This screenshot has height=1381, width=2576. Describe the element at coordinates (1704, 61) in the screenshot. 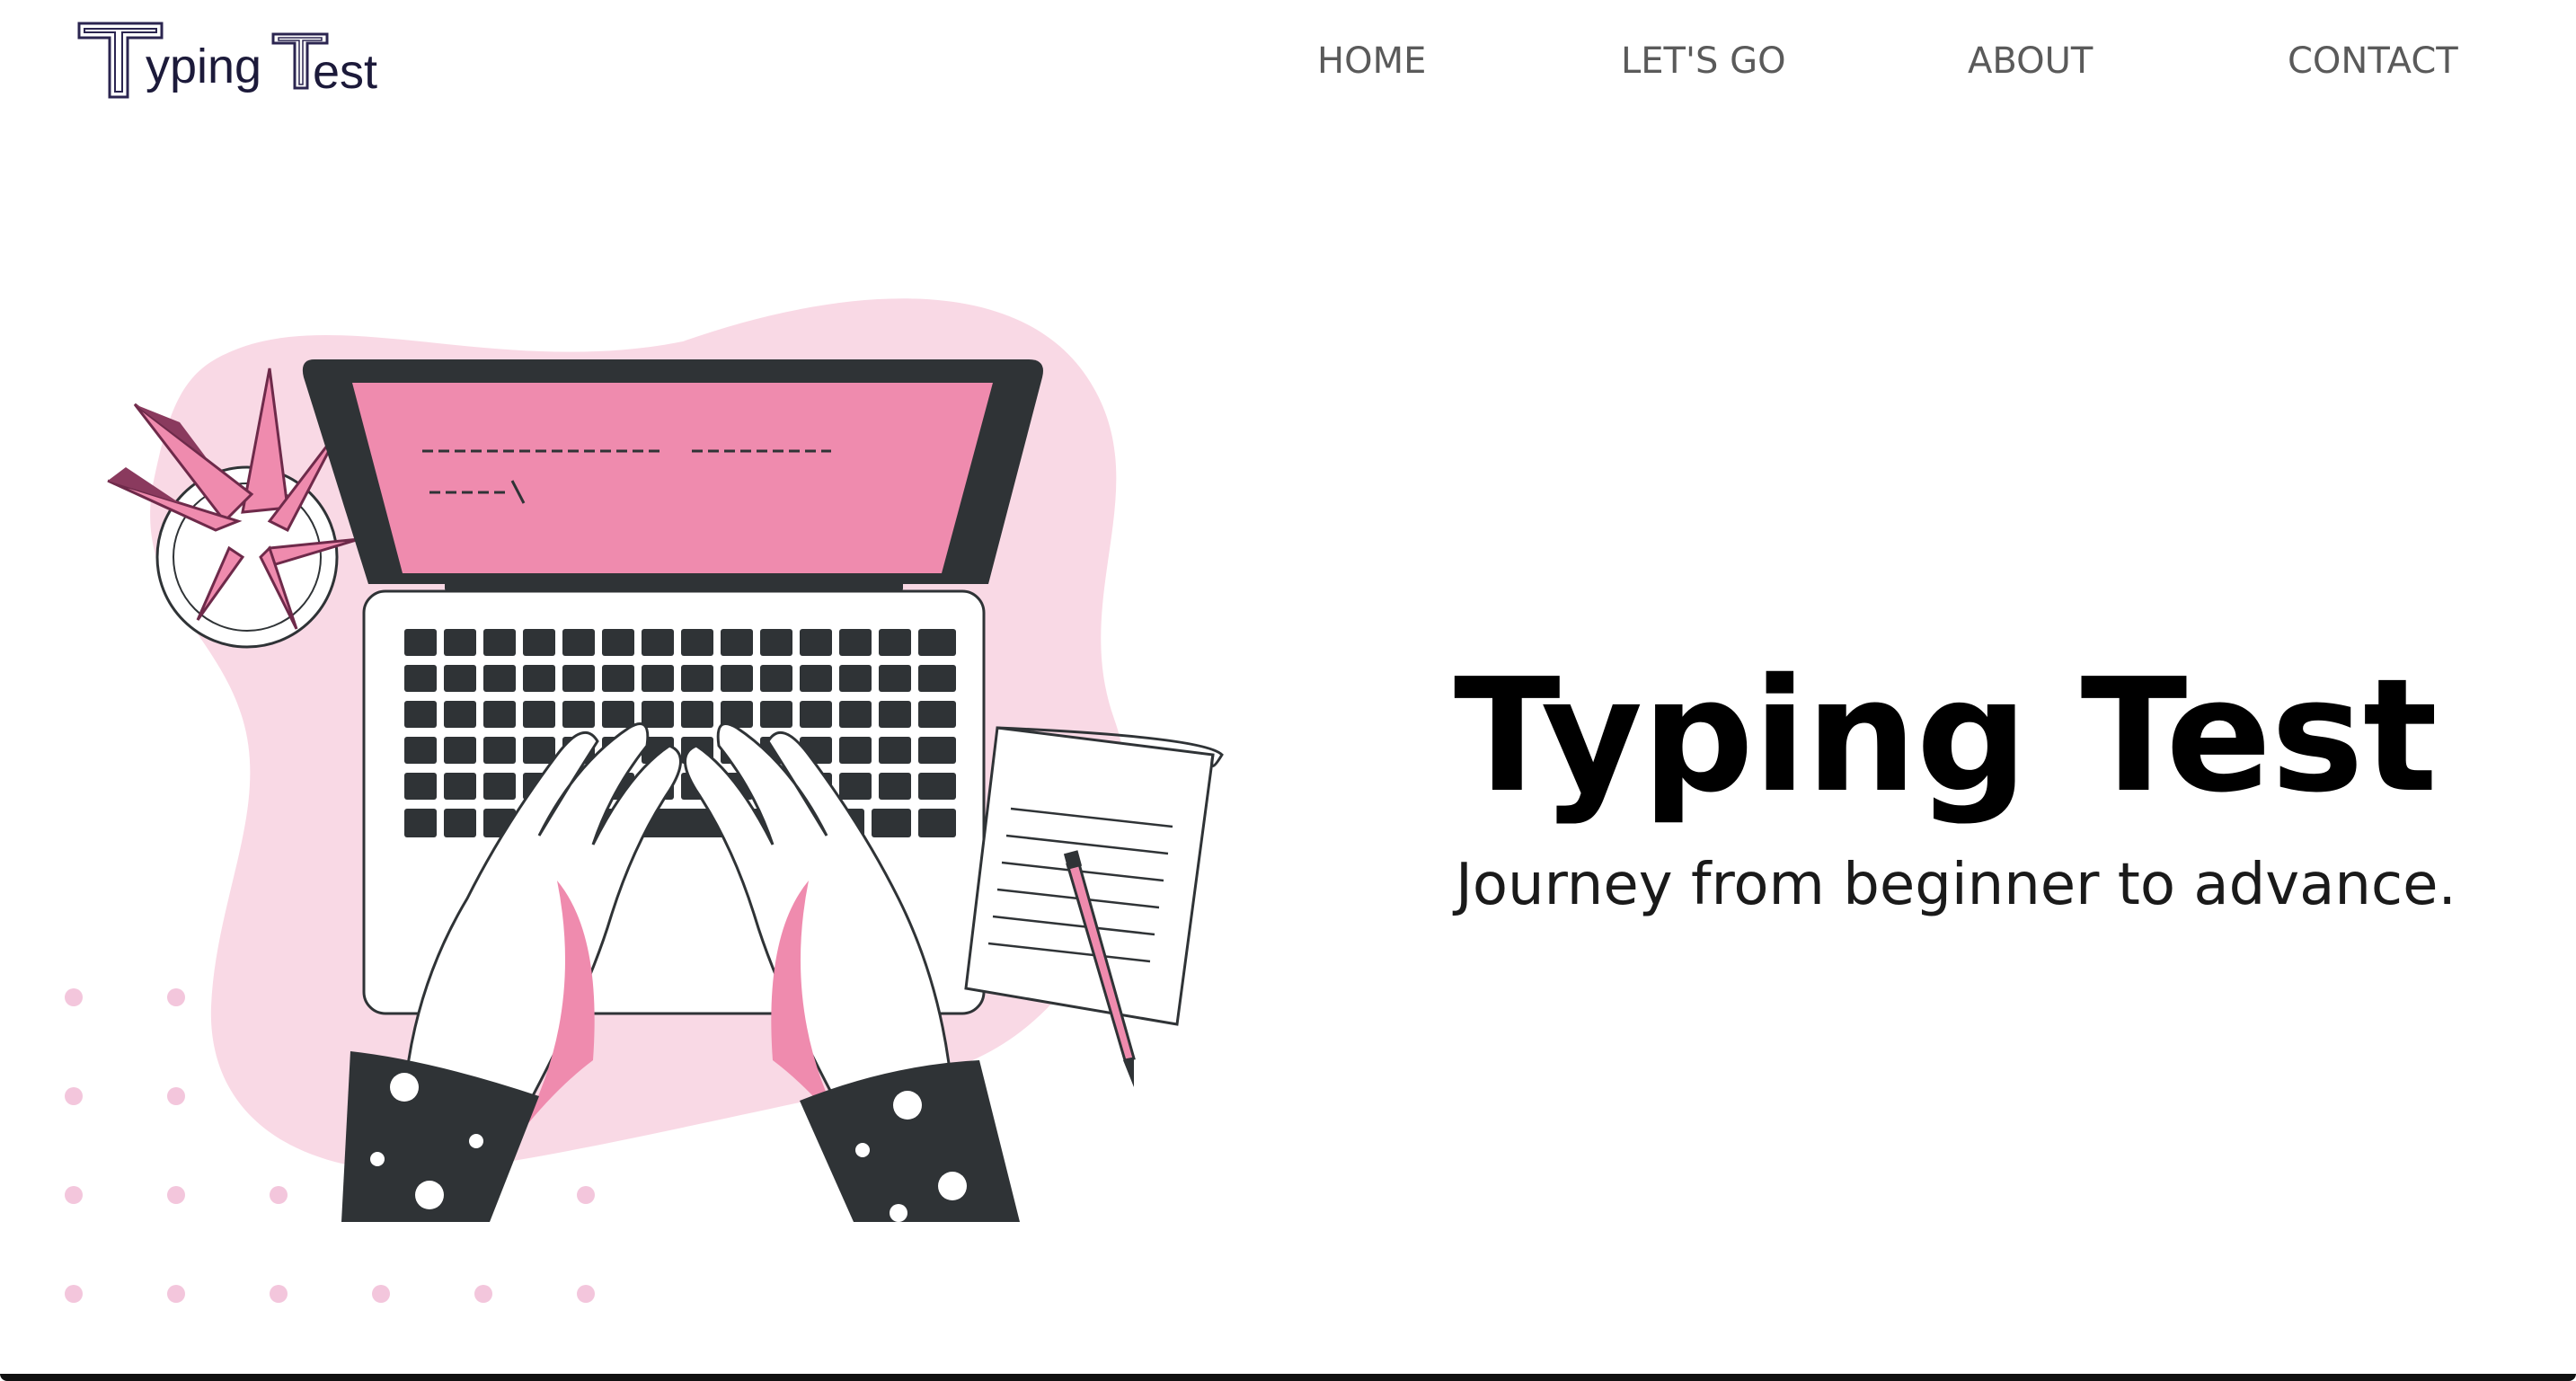

I see `nav-lets-go-link: LET'S GO` at that location.